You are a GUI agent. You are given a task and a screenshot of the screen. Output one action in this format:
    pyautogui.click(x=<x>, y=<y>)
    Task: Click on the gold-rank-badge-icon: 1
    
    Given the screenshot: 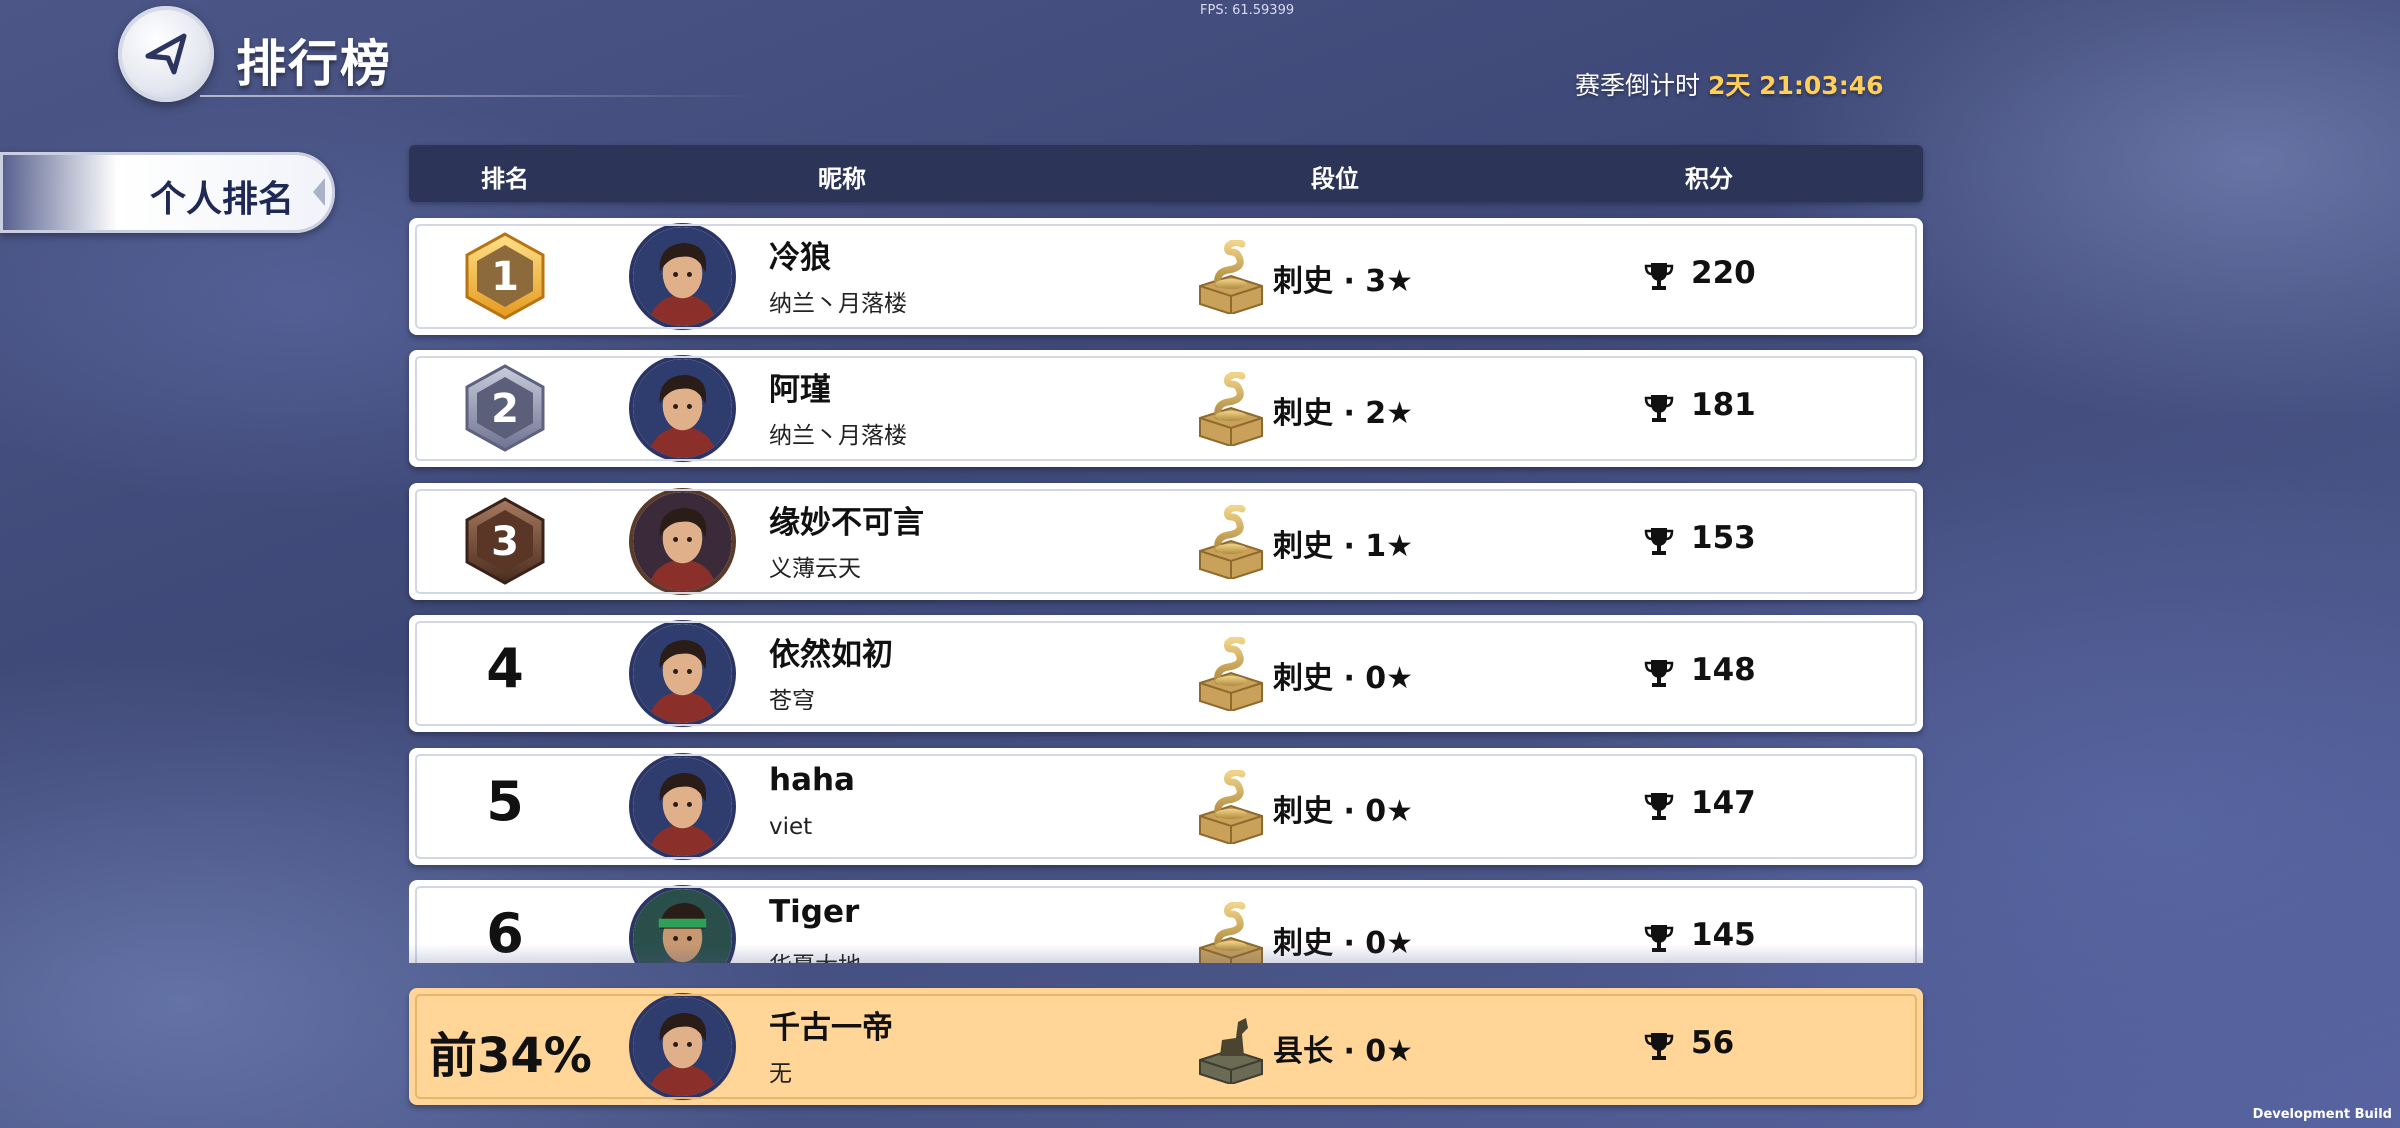 What is the action you would take?
    pyautogui.click(x=505, y=276)
    